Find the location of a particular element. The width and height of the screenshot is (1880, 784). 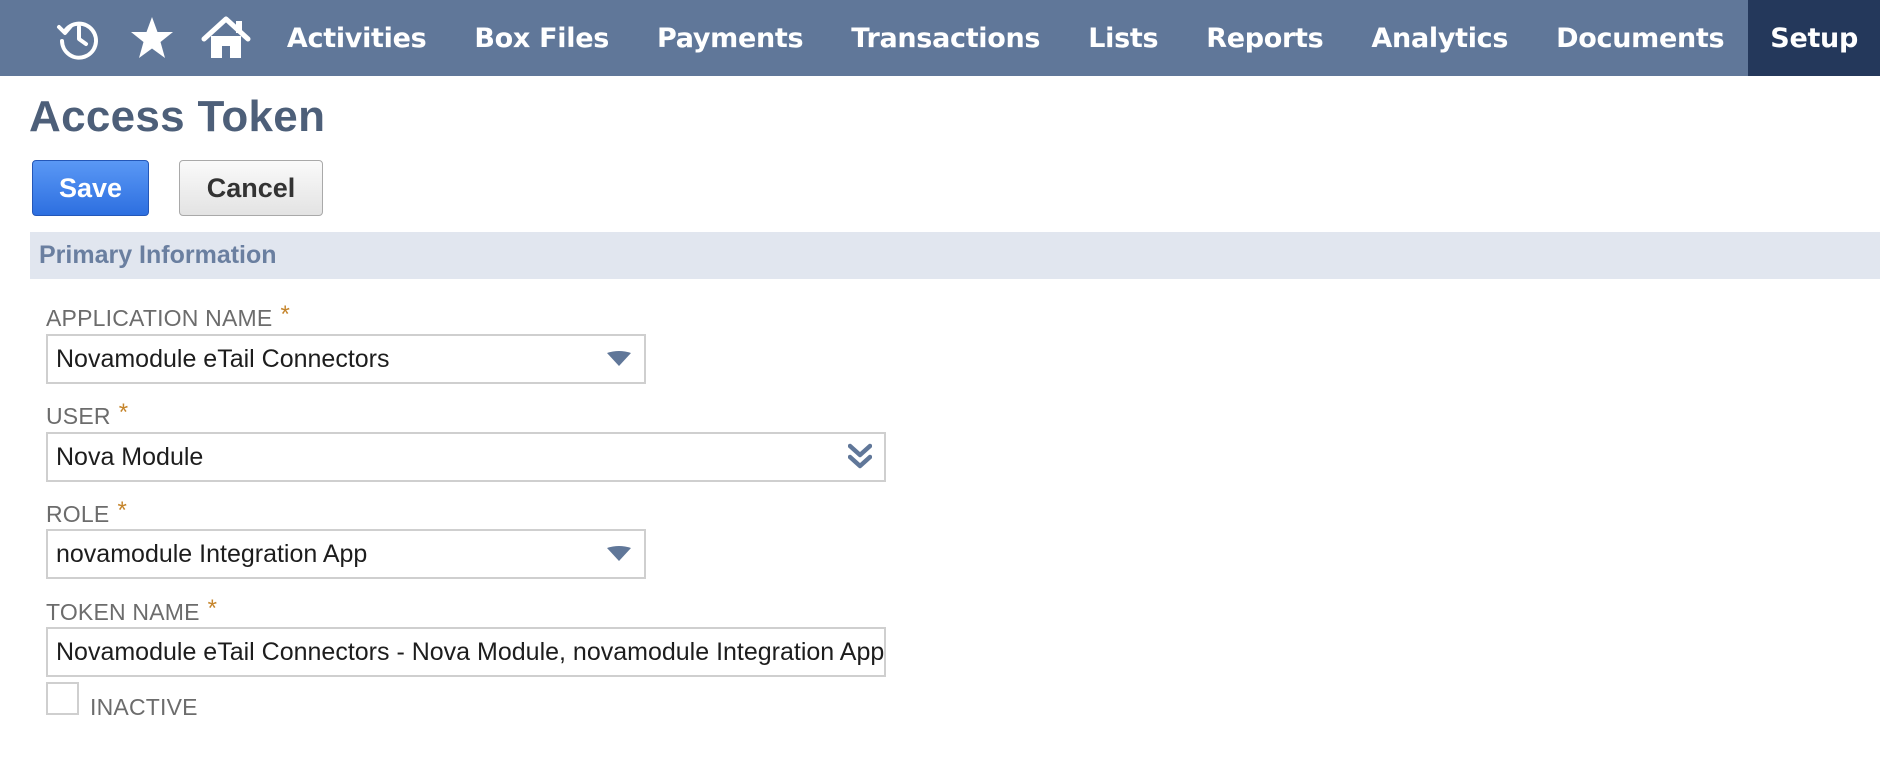

role-dropdown: novamodule Integration App is located at coordinates (346, 554).